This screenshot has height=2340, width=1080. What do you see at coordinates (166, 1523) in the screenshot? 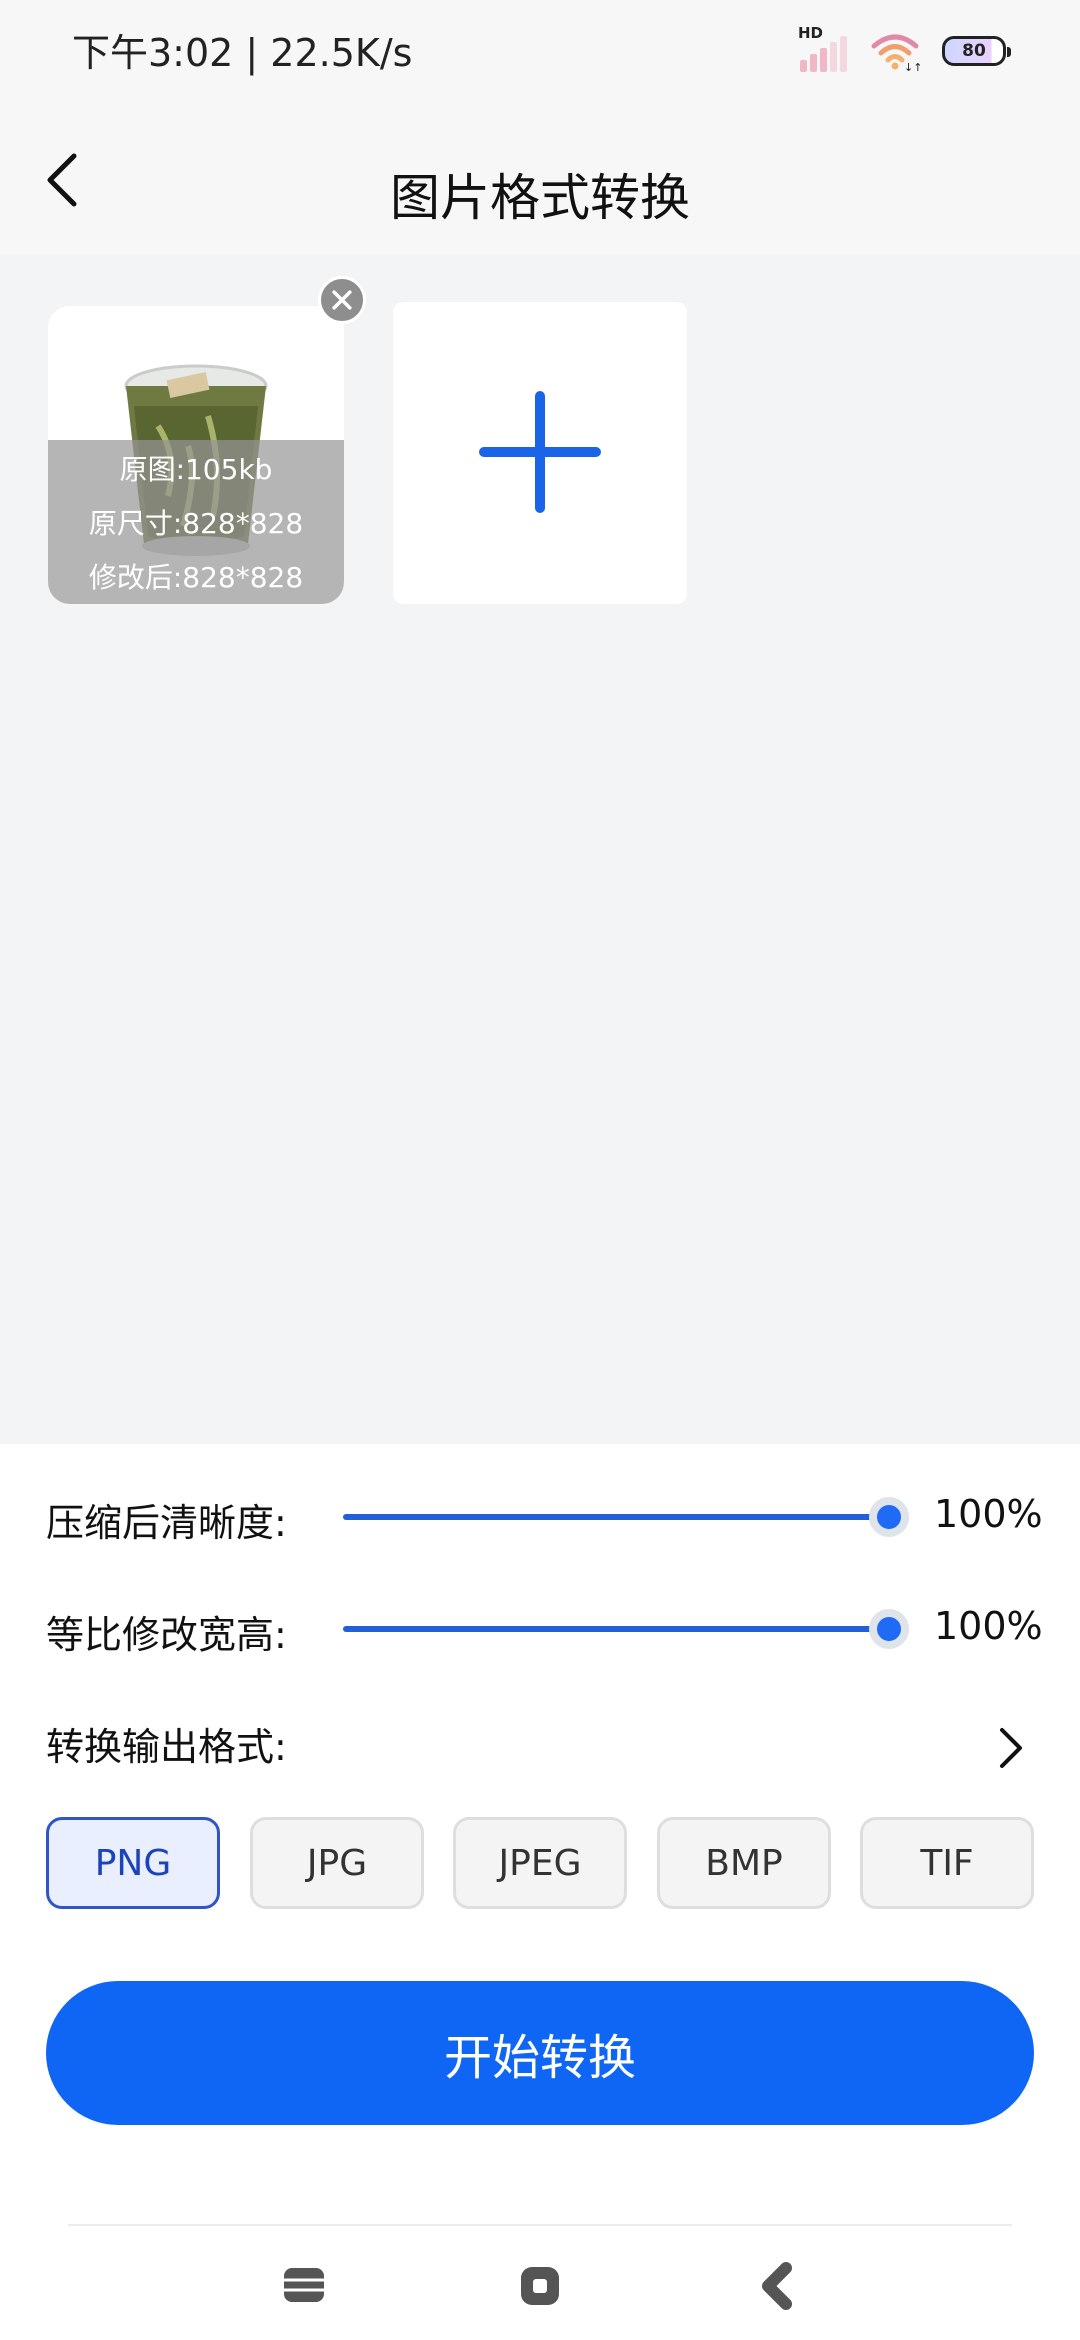
I see `clarity-label: 压缩后清晰度:` at bounding box center [166, 1523].